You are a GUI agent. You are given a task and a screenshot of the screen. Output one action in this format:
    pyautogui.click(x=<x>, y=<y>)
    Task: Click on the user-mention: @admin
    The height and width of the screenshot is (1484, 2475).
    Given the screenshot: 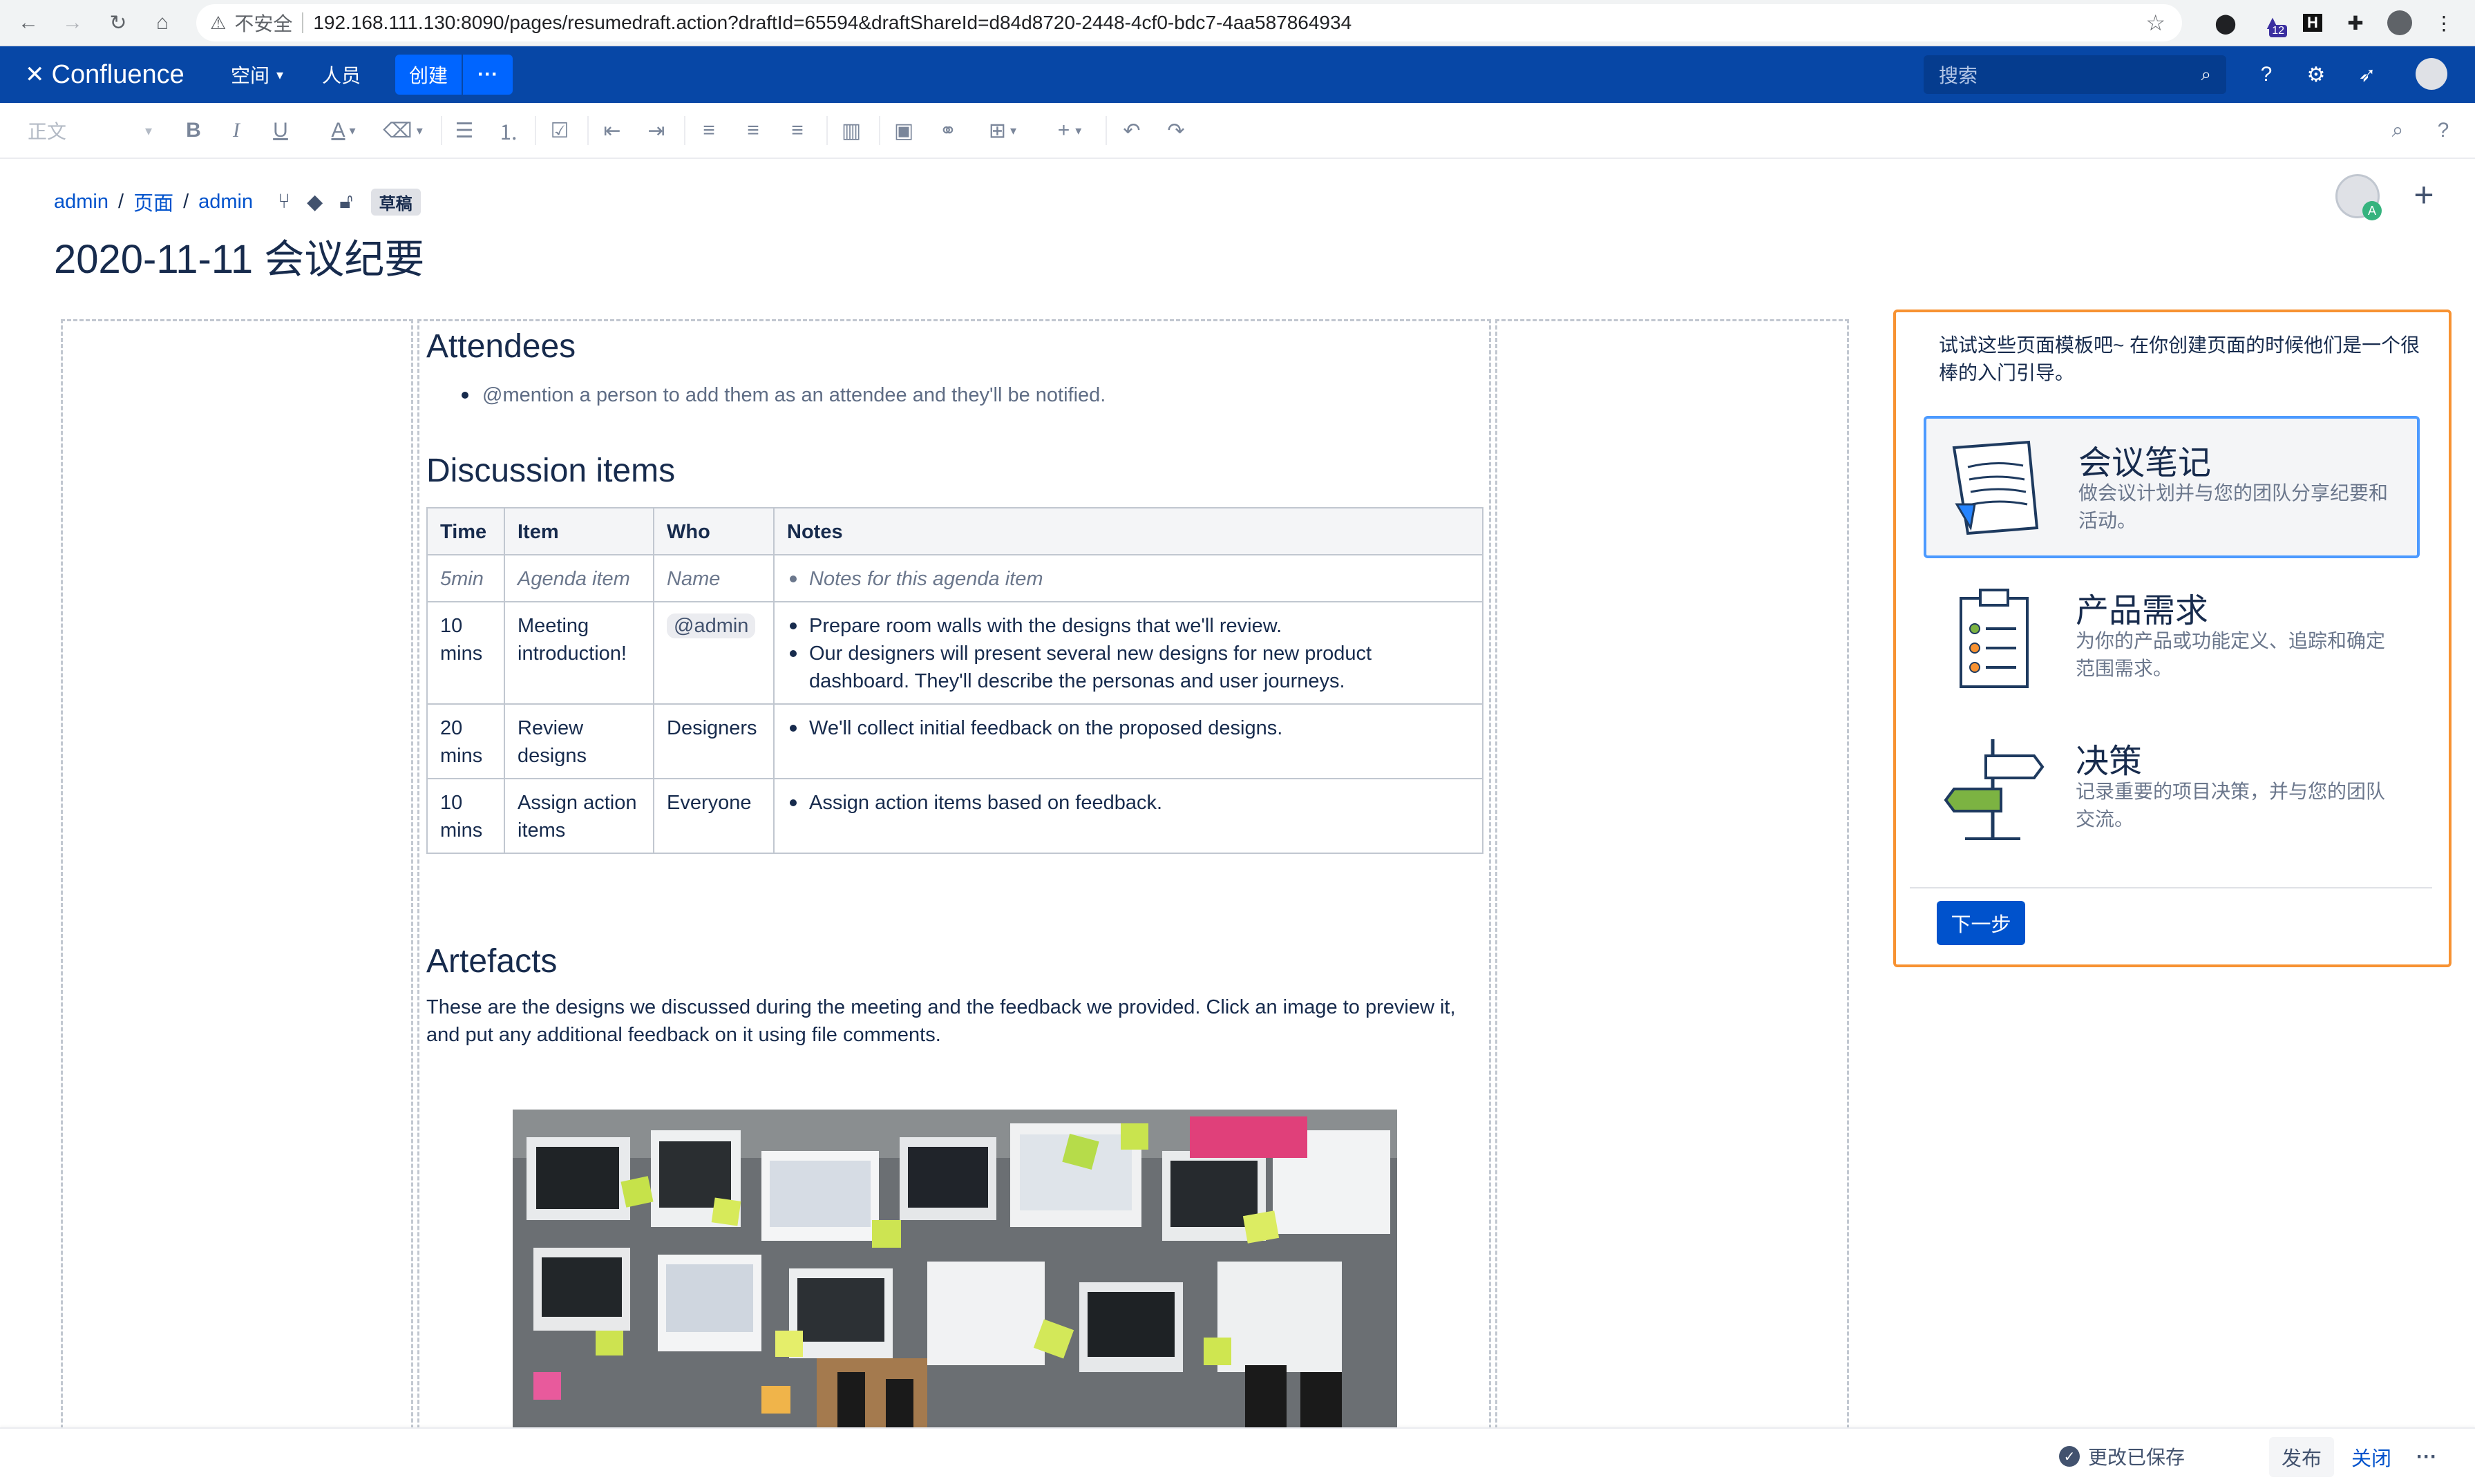 What is the action you would take?
    pyautogui.click(x=712, y=625)
    